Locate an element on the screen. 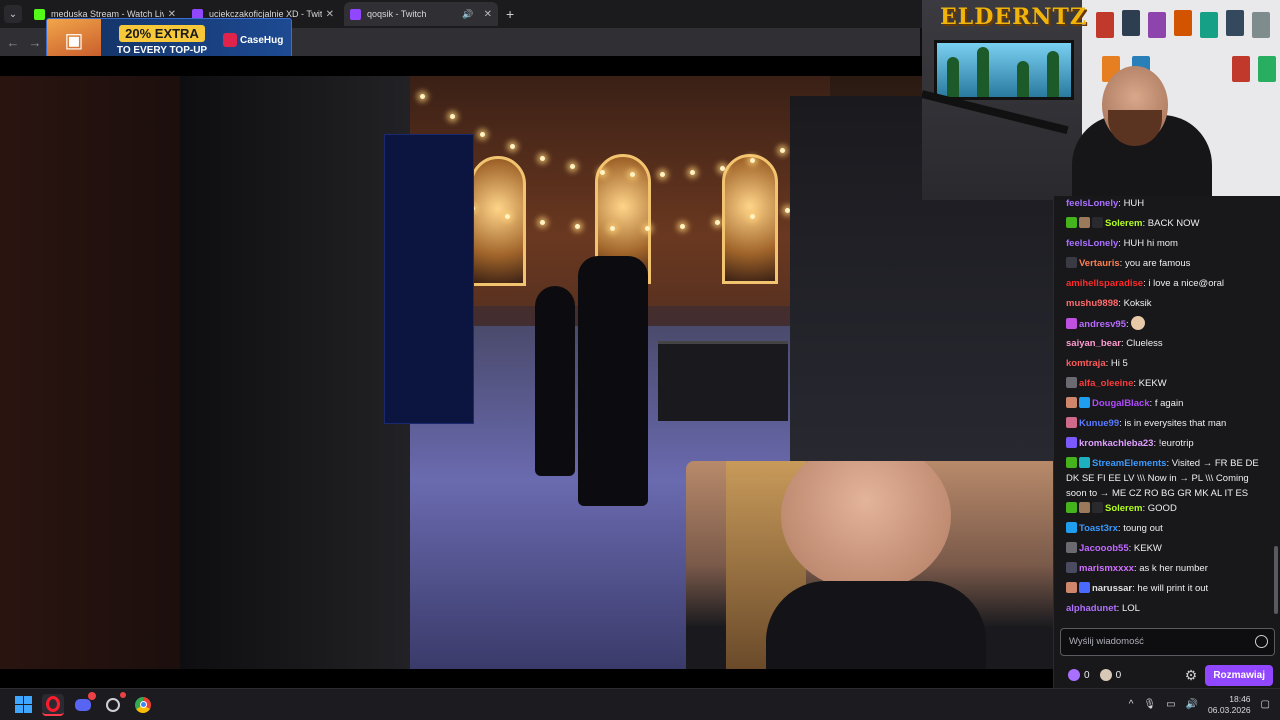  channel-points: 0 is located at coordinates (1110, 675).